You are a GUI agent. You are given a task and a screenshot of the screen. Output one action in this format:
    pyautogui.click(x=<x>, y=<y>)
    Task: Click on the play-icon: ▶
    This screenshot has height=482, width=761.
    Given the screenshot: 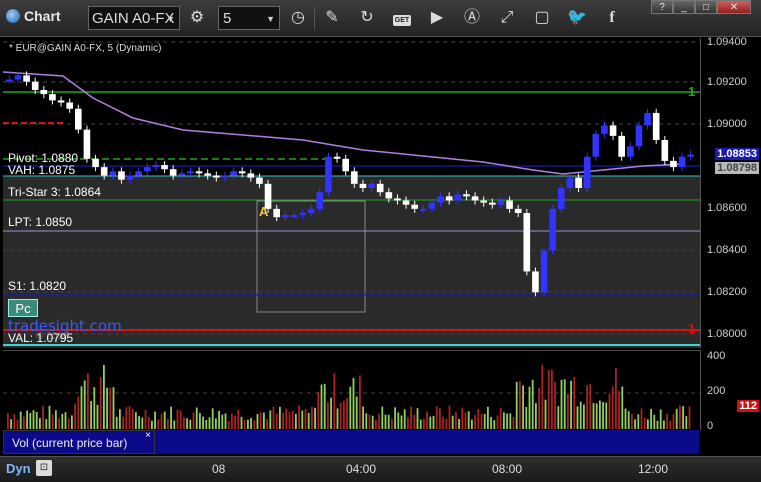 What is the action you would take?
    pyautogui.click(x=437, y=18)
    